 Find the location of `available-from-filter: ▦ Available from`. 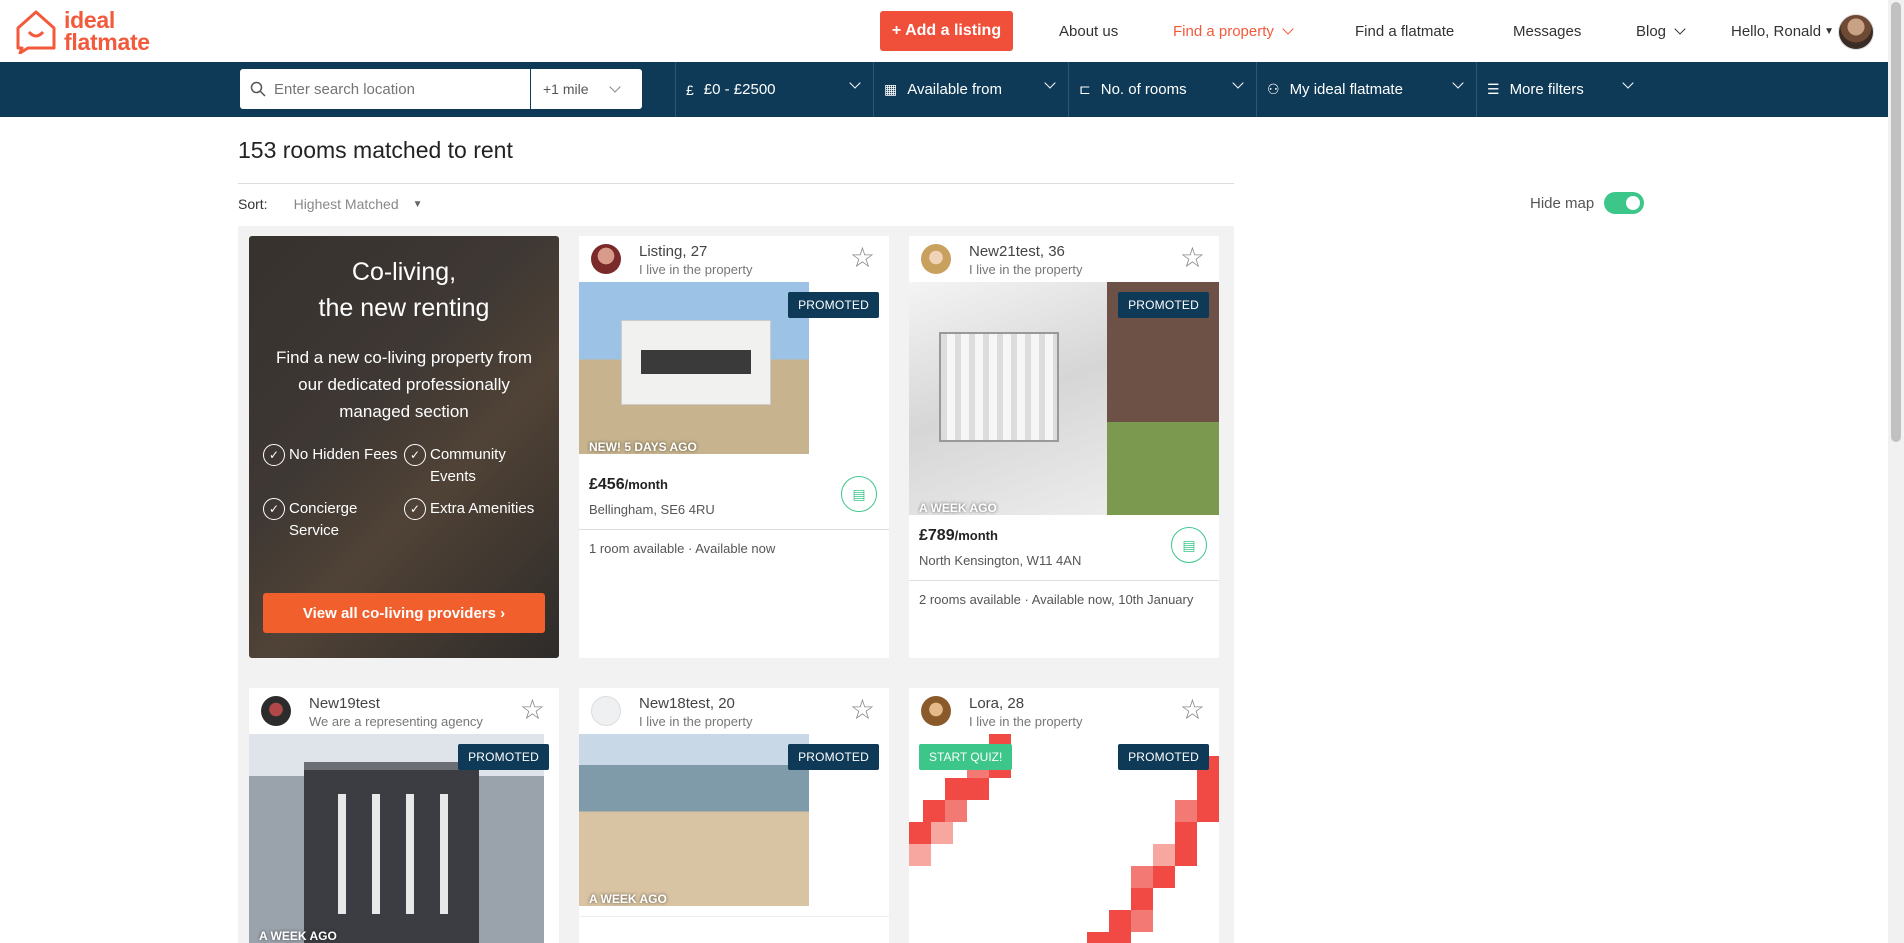

available-from-filter: ▦ Available from is located at coordinates (970, 89).